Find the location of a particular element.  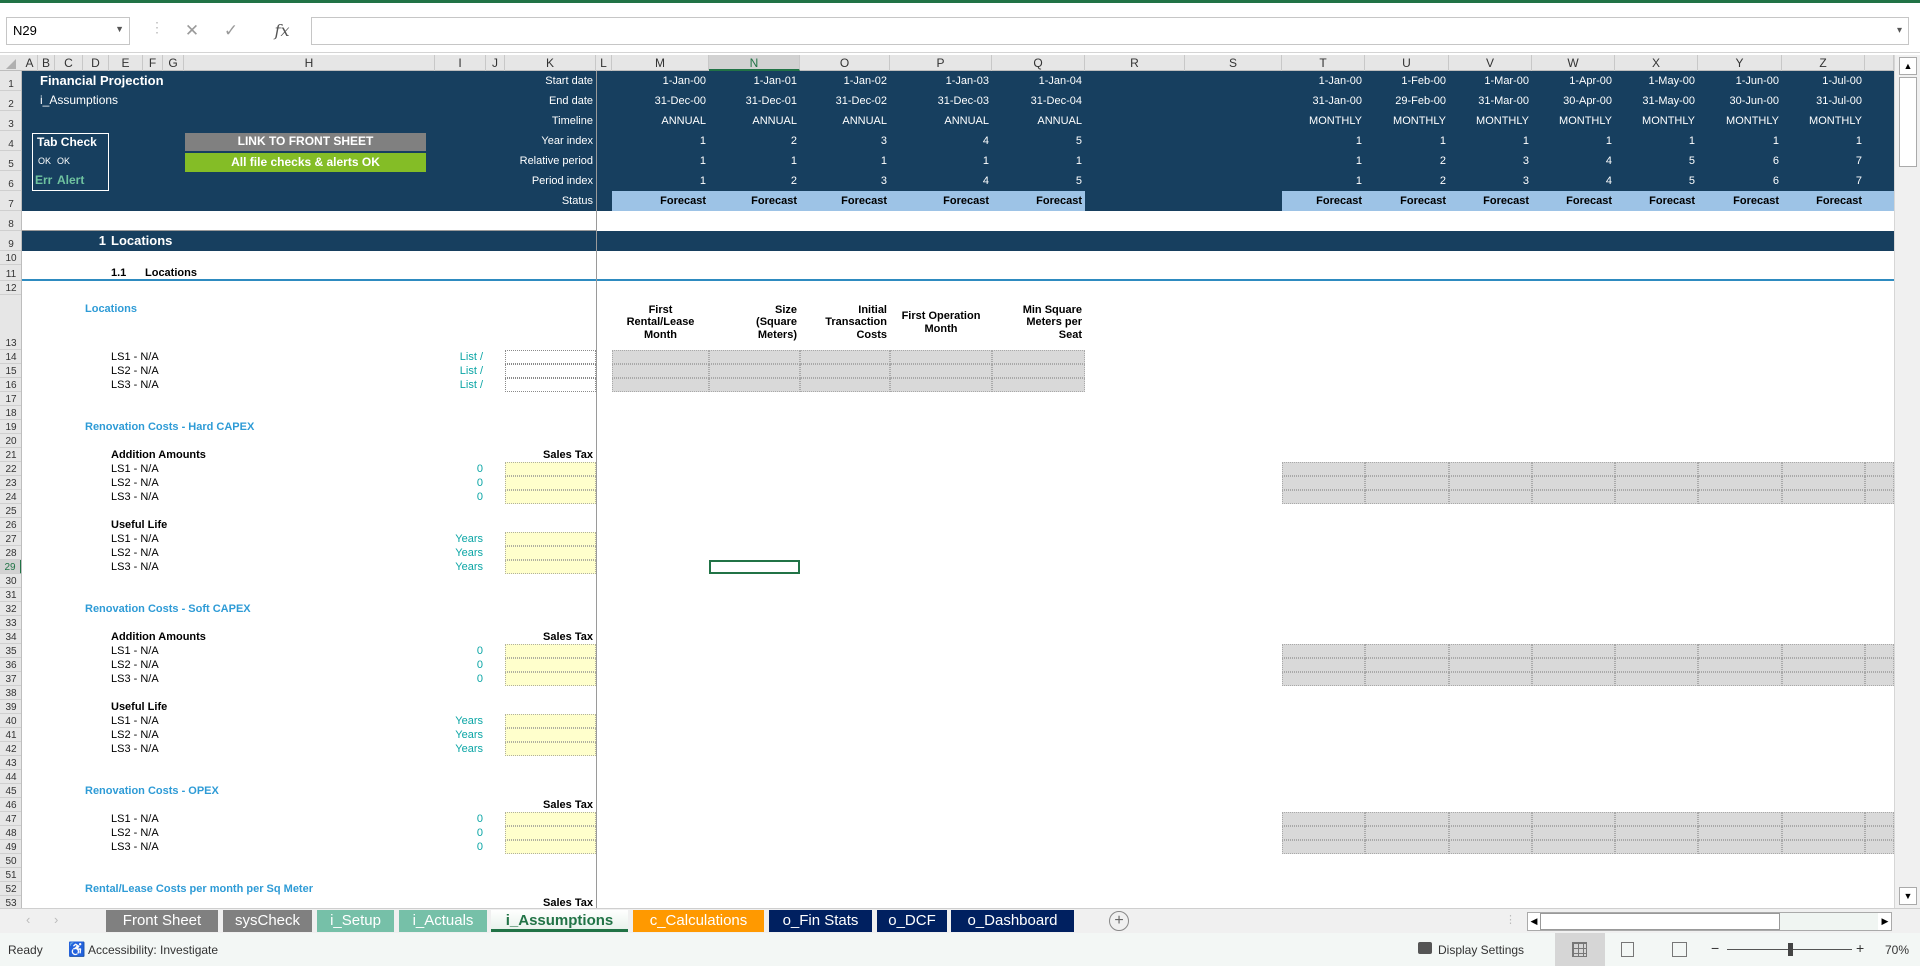

row-header: 35 is located at coordinates (10, 651).